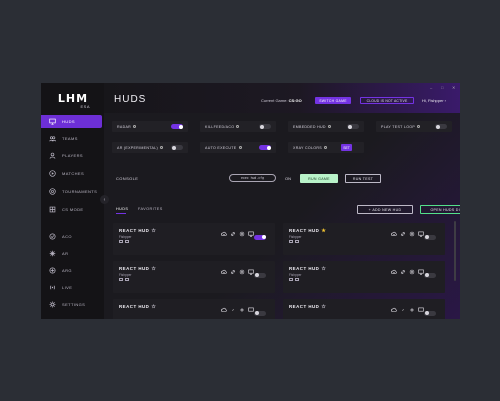  What do you see at coordinates (121, 213) in the screenshot?
I see `tab-underline` at bounding box center [121, 213].